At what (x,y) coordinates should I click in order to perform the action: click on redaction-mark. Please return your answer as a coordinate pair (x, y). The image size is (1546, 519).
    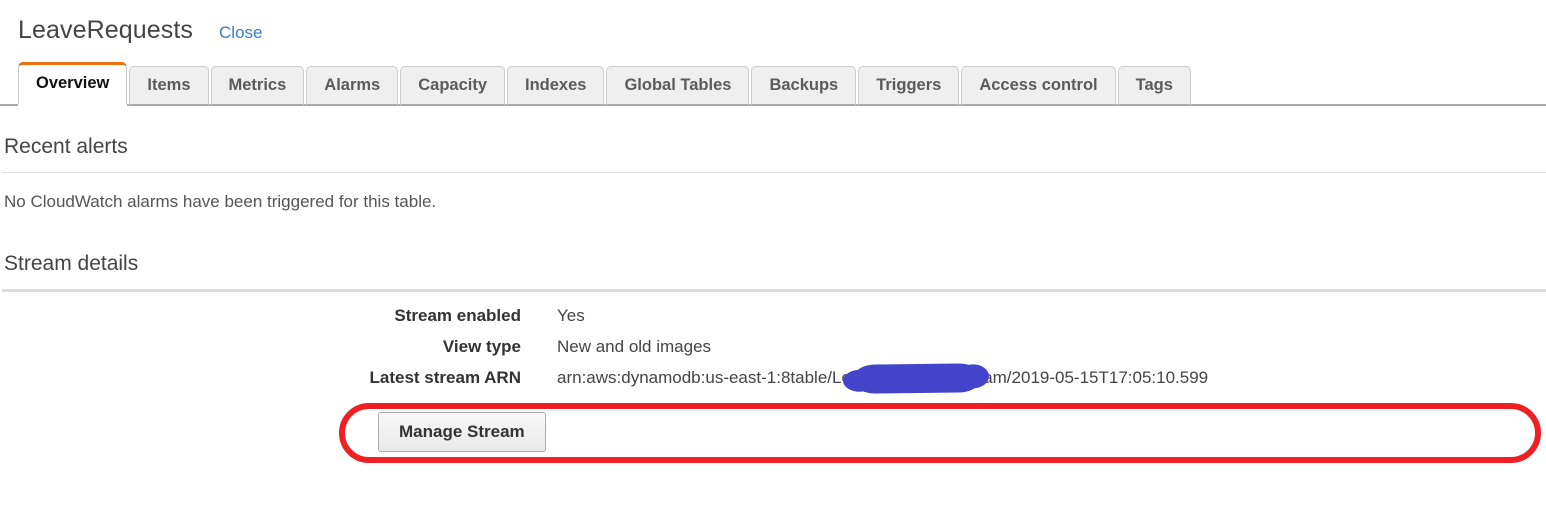
    Looking at the image, I should click on (917, 378).